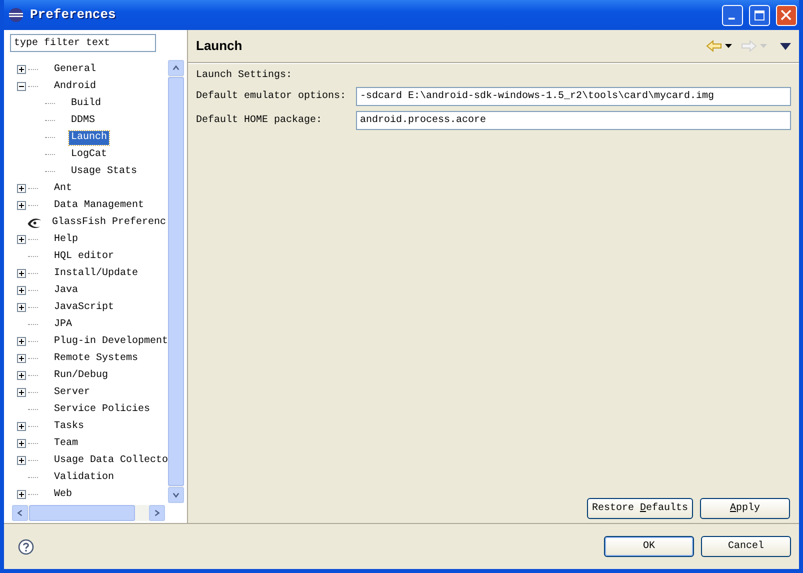 The width and height of the screenshot is (803, 573). What do you see at coordinates (86, 103) in the screenshot?
I see `tree-item: Build` at bounding box center [86, 103].